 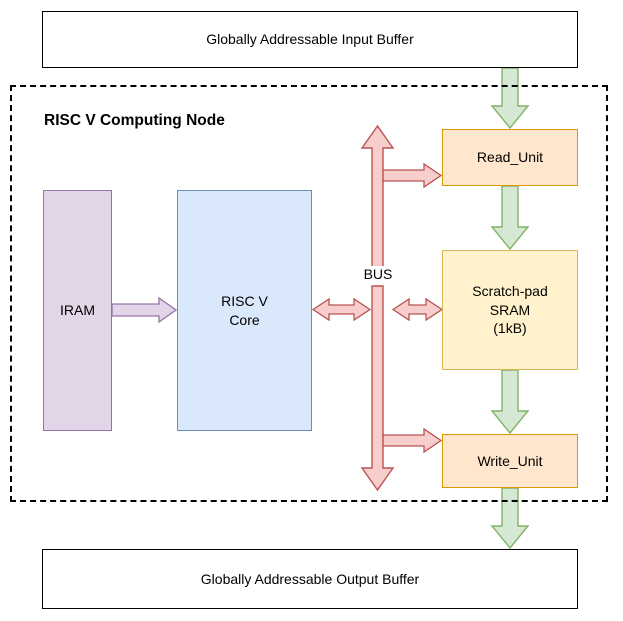 What do you see at coordinates (310, 39) in the screenshot?
I see `globally-addressable-input-buffer: Globally Addressable Input Buffer` at bounding box center [310, 39].